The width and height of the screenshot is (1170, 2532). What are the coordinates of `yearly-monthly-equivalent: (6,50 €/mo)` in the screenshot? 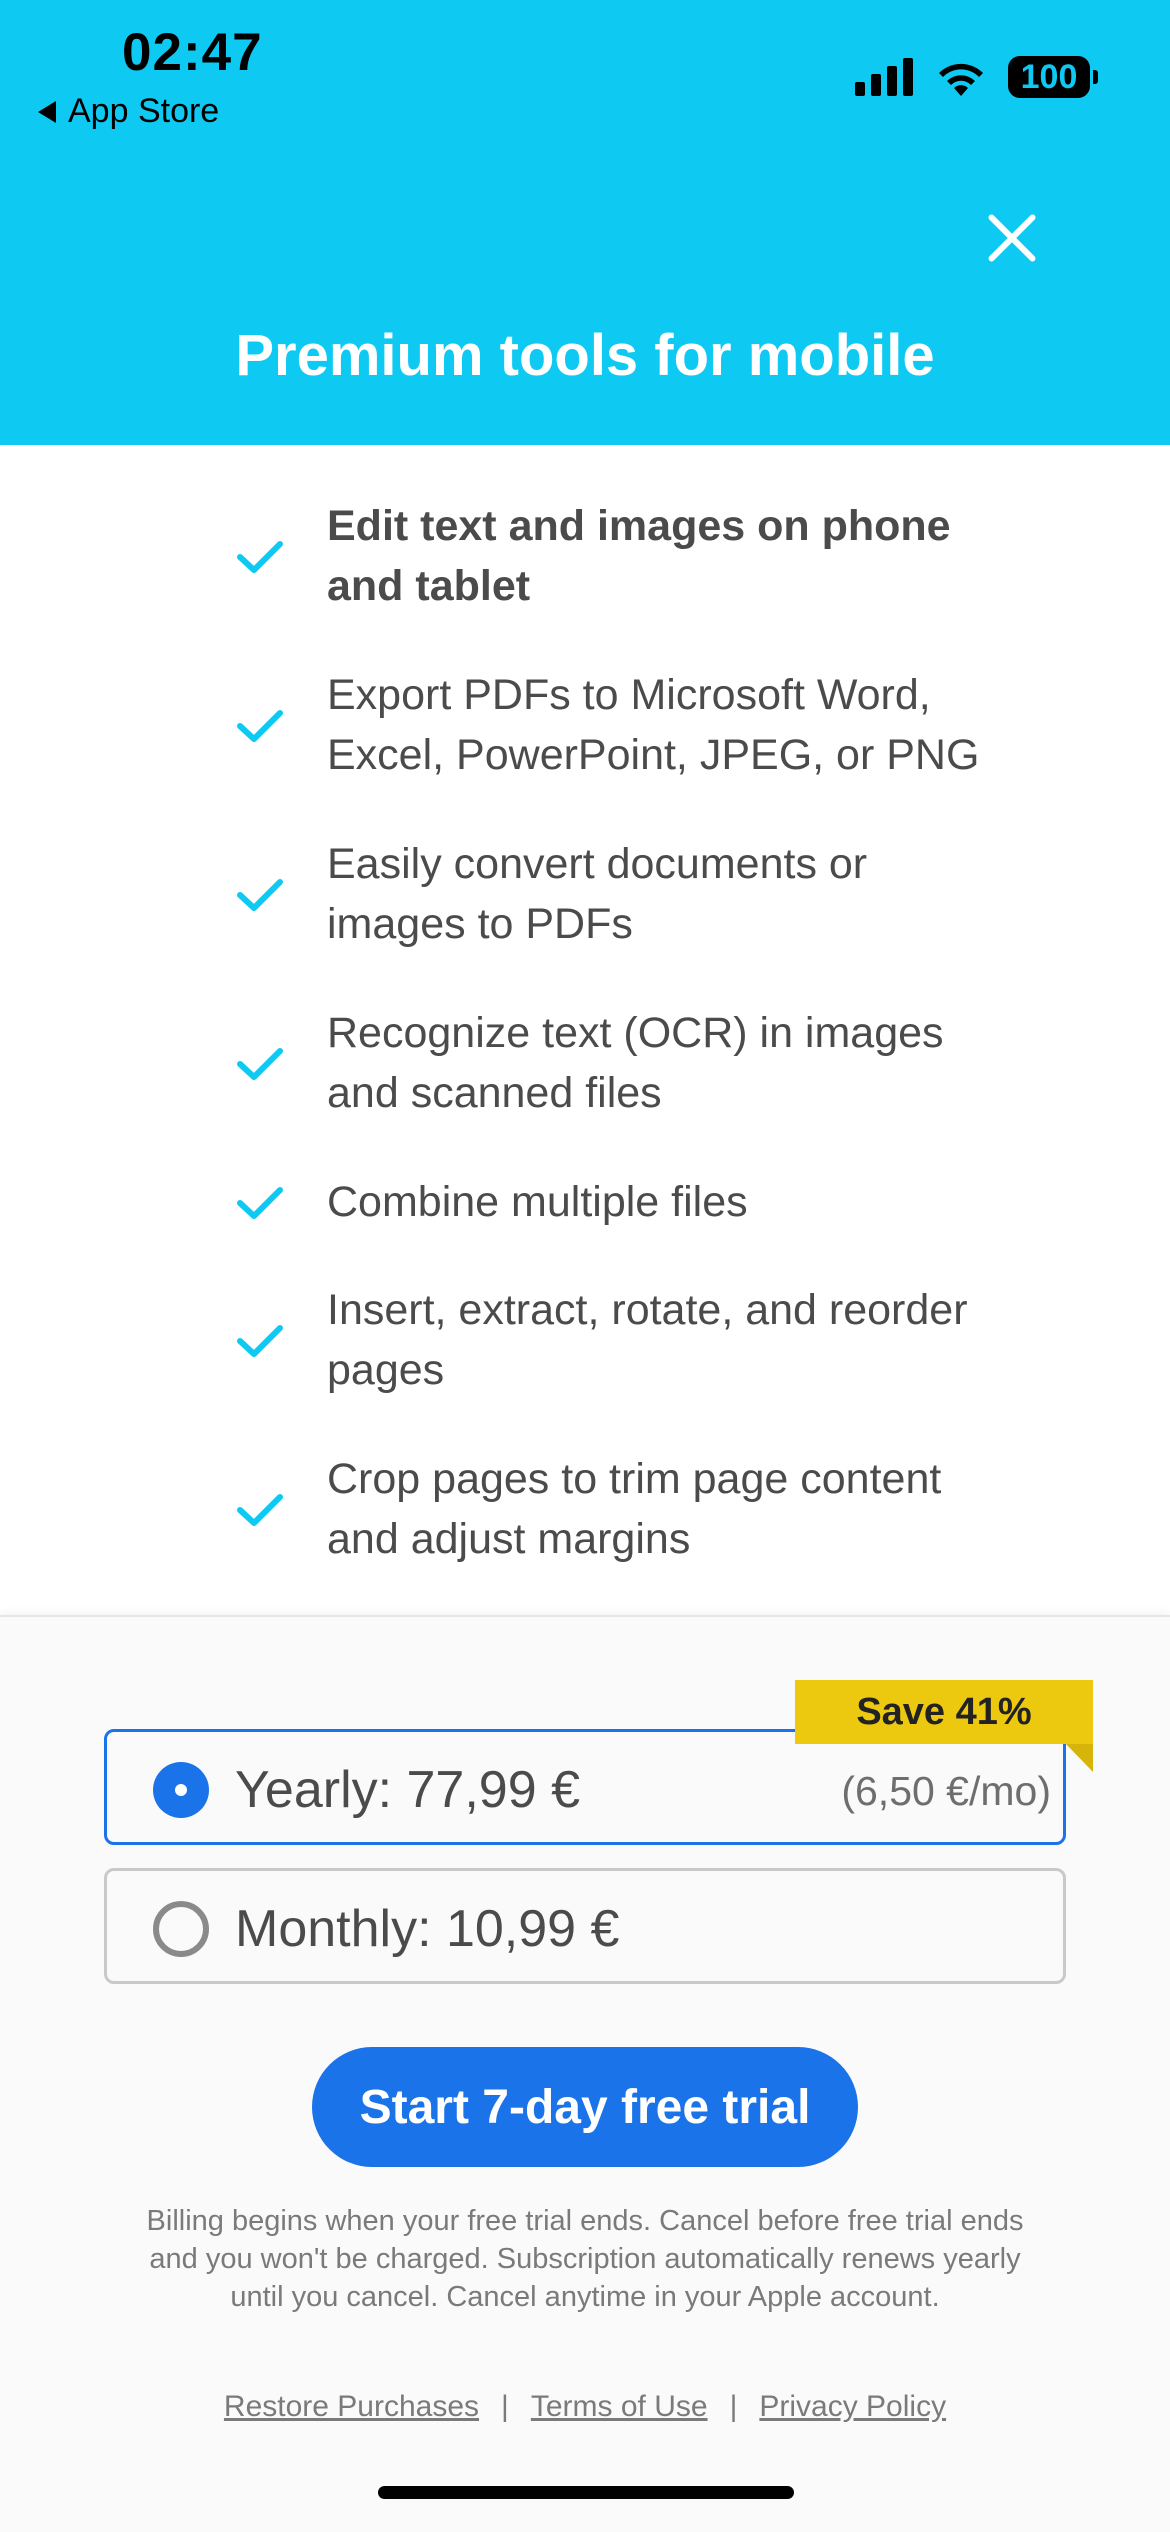 It's located at (946, 1791).